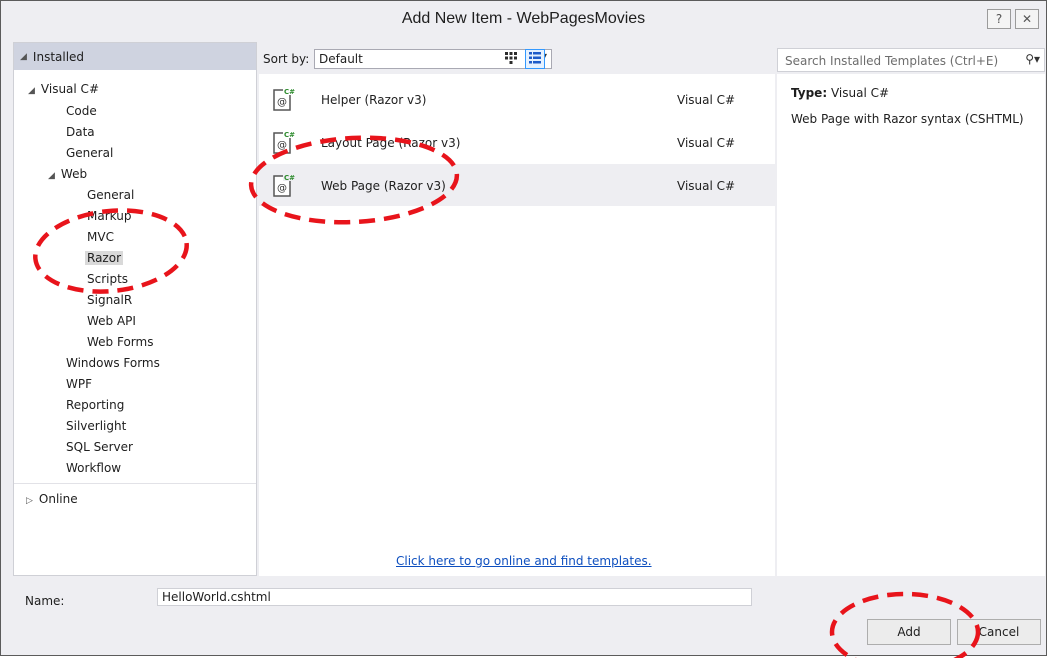  I want to click on tree-item-data: Data, so click(80, 132).